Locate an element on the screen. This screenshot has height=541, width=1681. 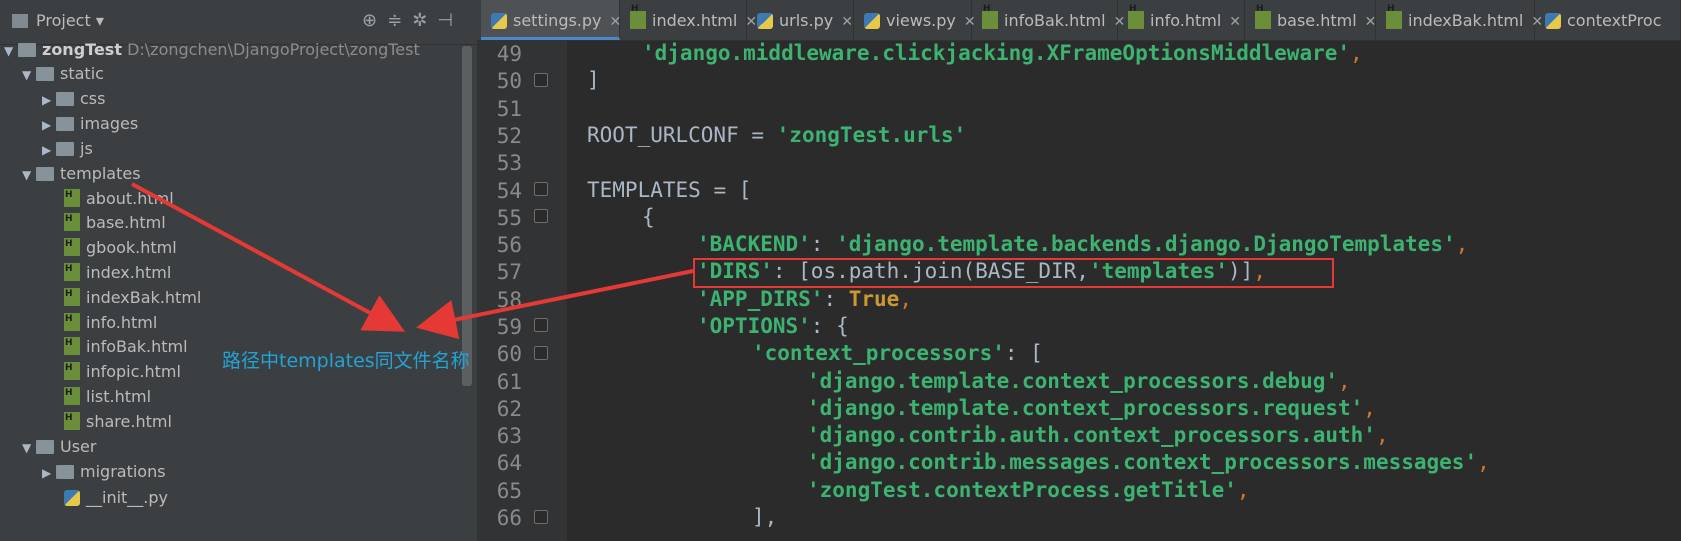
code-line-66: ], is located at coordinates (765, 517).